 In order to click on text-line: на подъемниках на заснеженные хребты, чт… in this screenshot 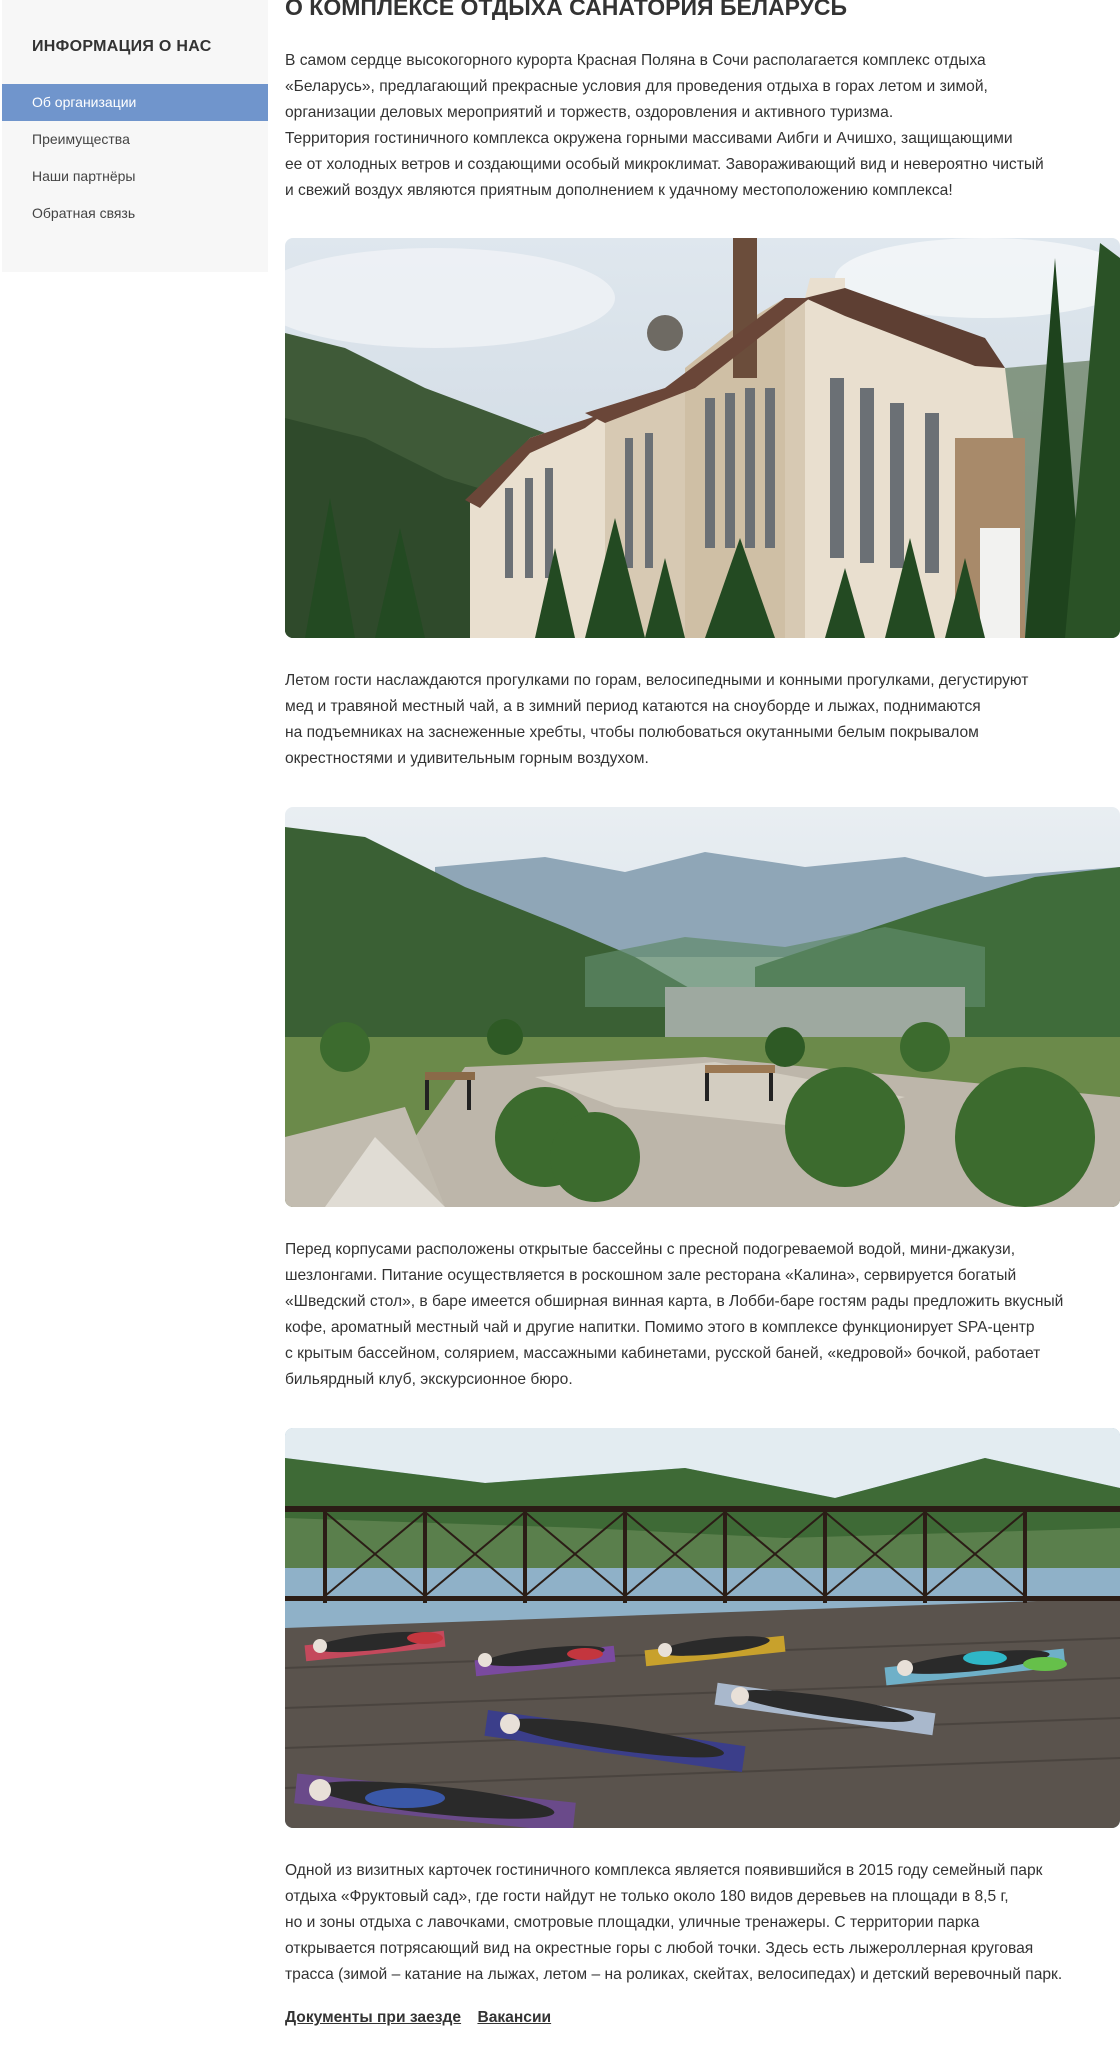, I will do `click(632, 732)`.